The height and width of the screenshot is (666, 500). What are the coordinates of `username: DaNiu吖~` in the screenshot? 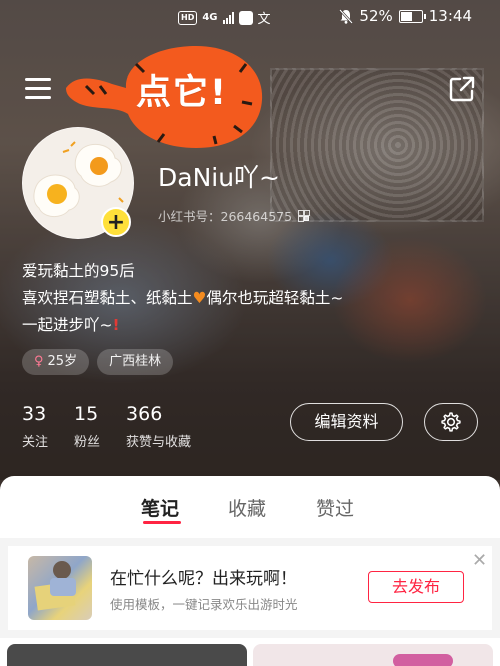 It's located at (219, 177).